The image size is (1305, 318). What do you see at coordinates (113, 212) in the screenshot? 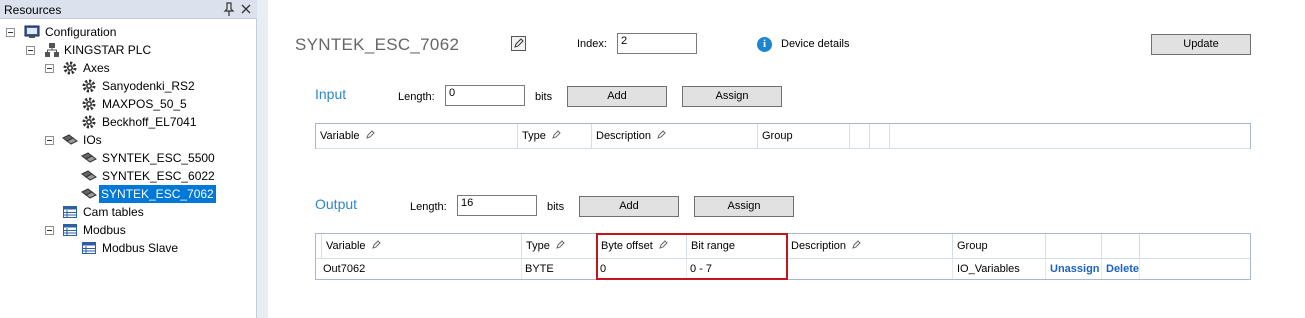
I see `tree-label: Cam tables` at bounding box center [113, 212].